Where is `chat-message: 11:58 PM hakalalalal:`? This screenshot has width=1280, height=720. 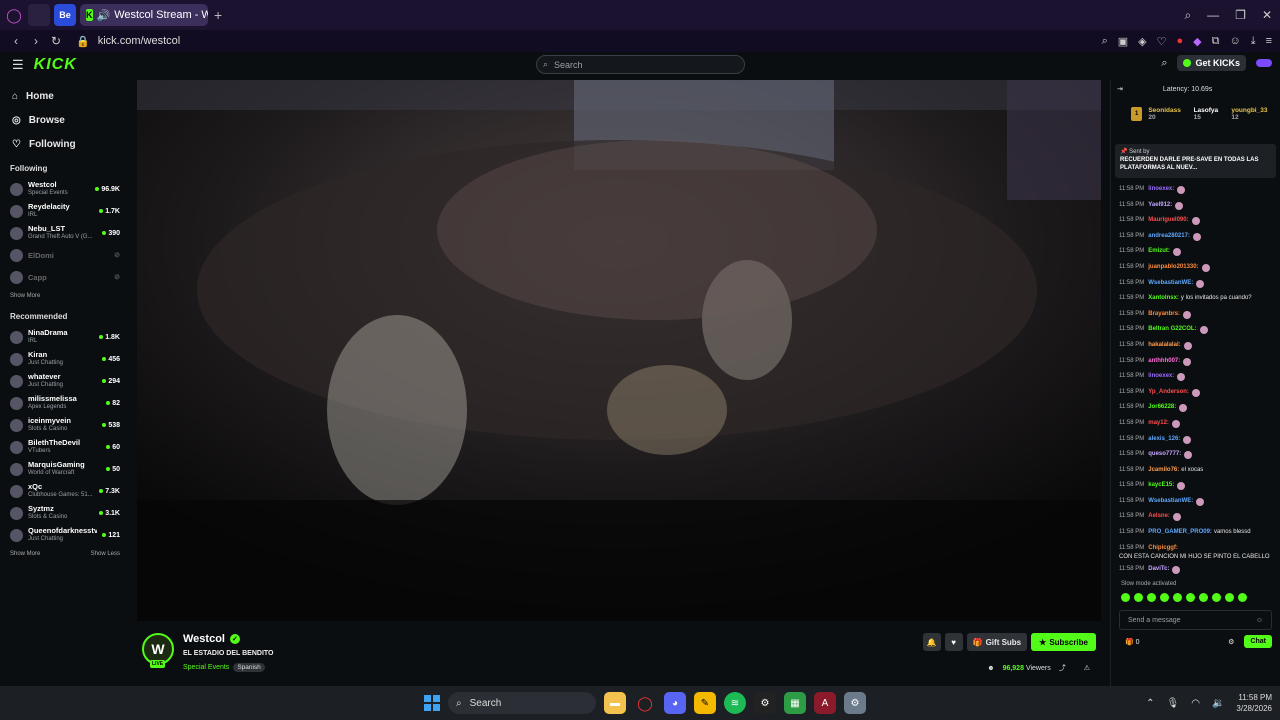
chat-message: 11:58 PM hakalalalal: is located at coordinates (1197, 346).